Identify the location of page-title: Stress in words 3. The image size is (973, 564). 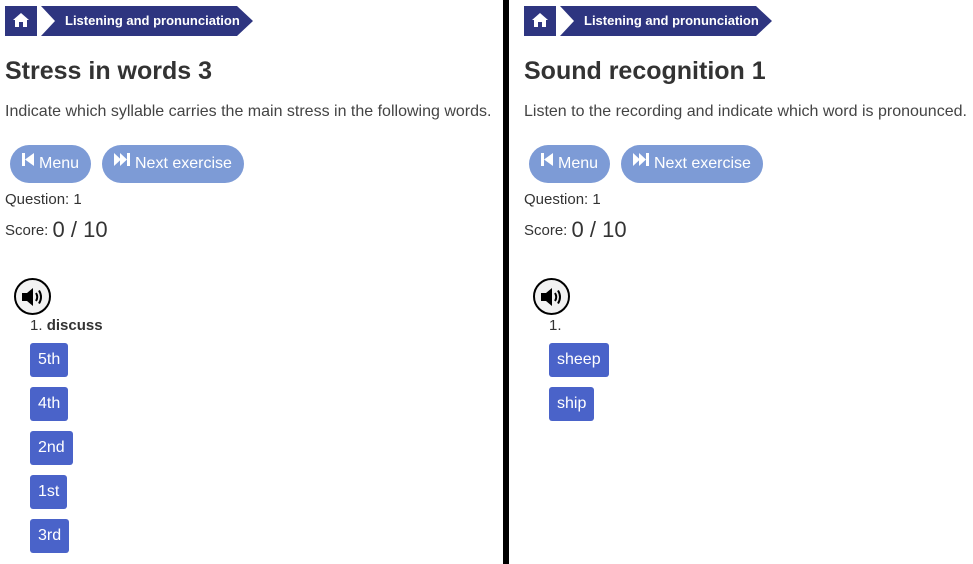
(109, 71).